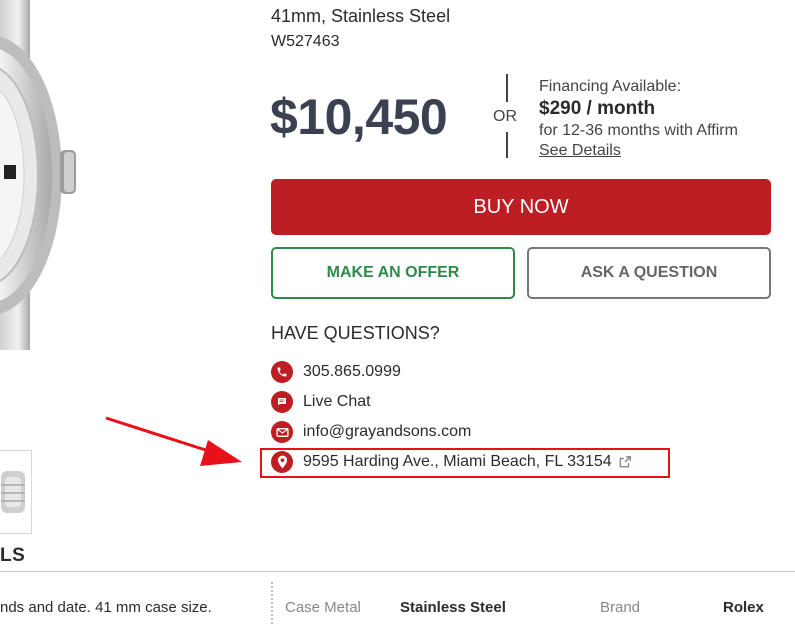  Describe the element at coordinates (610, 86) in the screenshot. I see `financing-label: Financing Available:` at that location.